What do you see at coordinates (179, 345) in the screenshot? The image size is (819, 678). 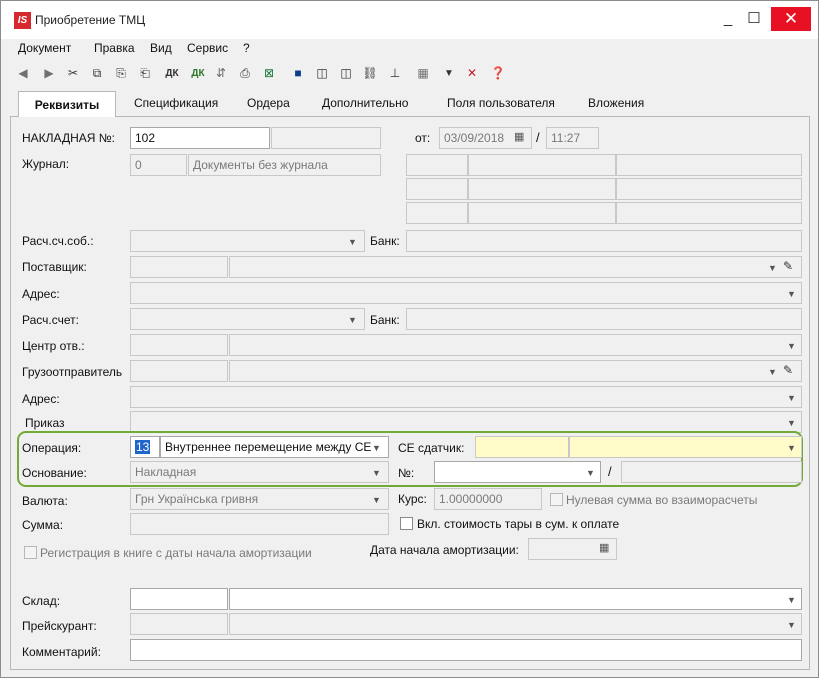 I see `resp-center-code-input` at bounding box center [179, 345].